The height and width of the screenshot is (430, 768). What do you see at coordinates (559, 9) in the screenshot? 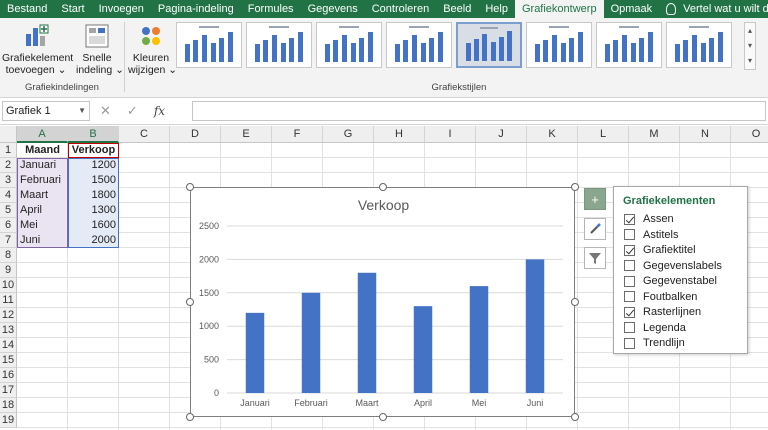
I see `tab-grafiekontwerp: Grafiekontwerp` at bounding box center [559, 9].